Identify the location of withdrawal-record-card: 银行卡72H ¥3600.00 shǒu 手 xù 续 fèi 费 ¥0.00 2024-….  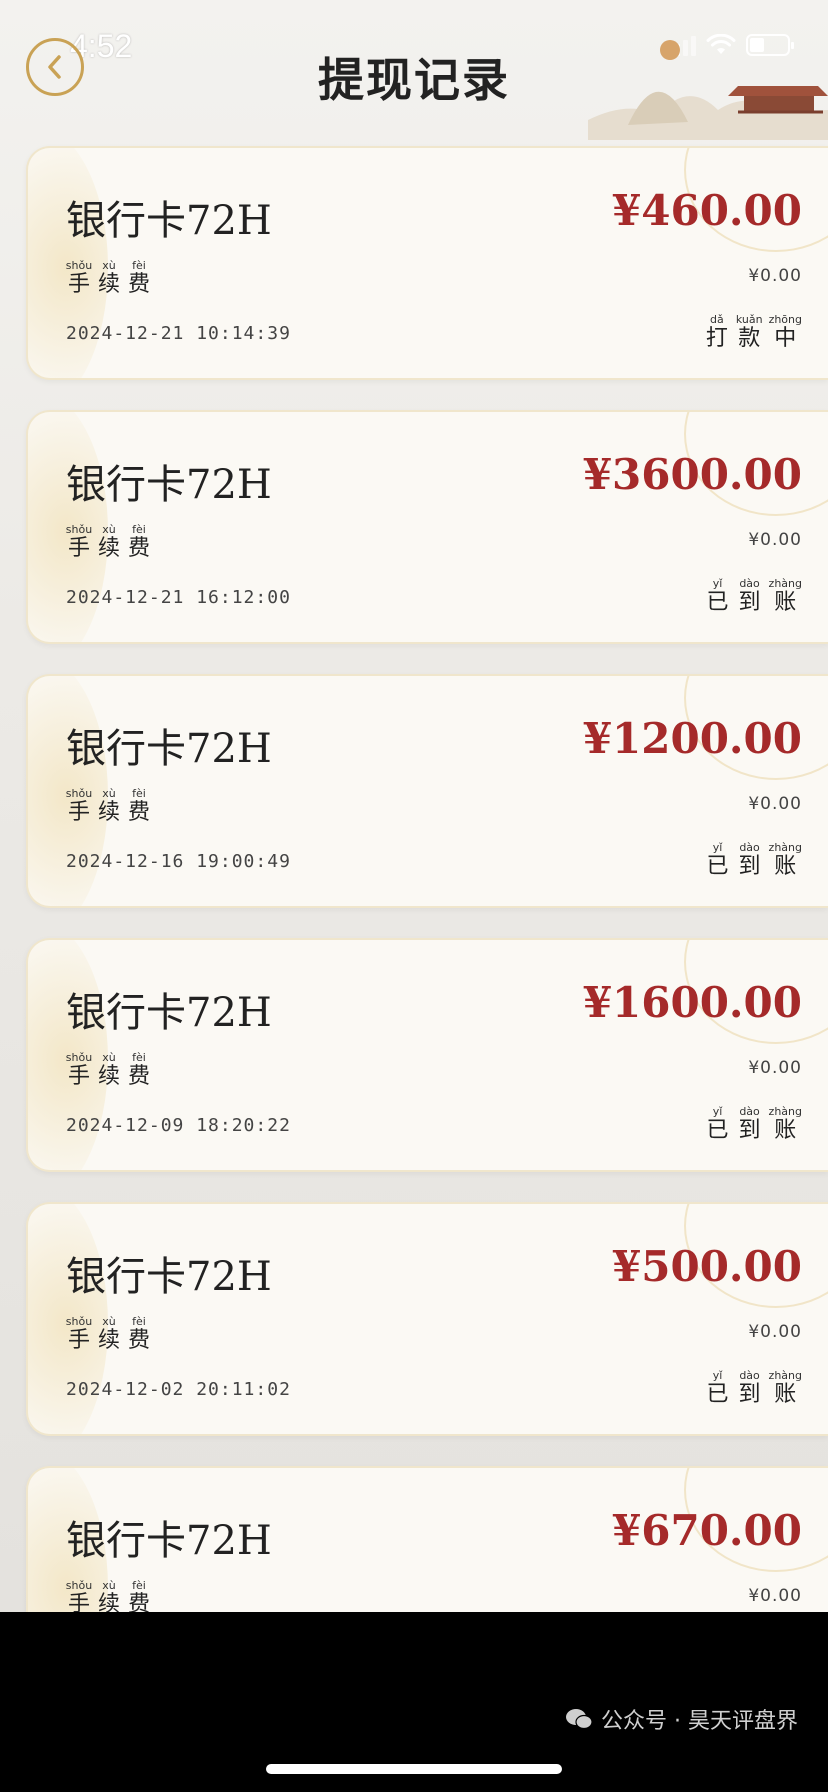
(427, 527).